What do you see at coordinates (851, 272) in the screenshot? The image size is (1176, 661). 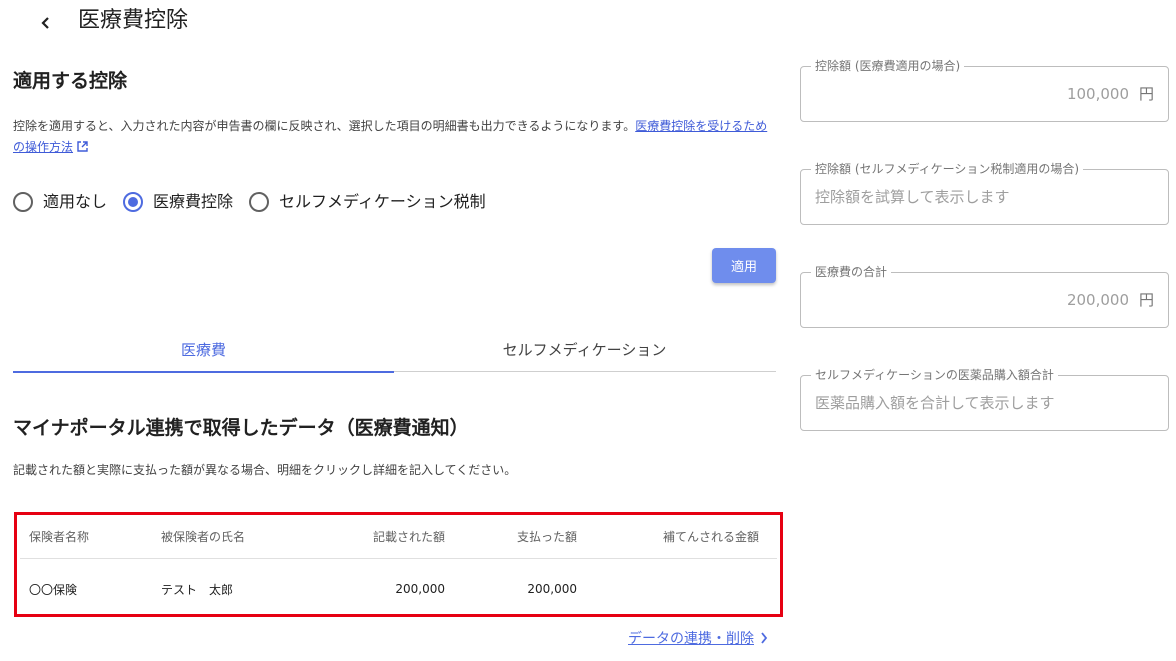 I see `field-label: 医療費の合計` at bounding box center [851, 272].